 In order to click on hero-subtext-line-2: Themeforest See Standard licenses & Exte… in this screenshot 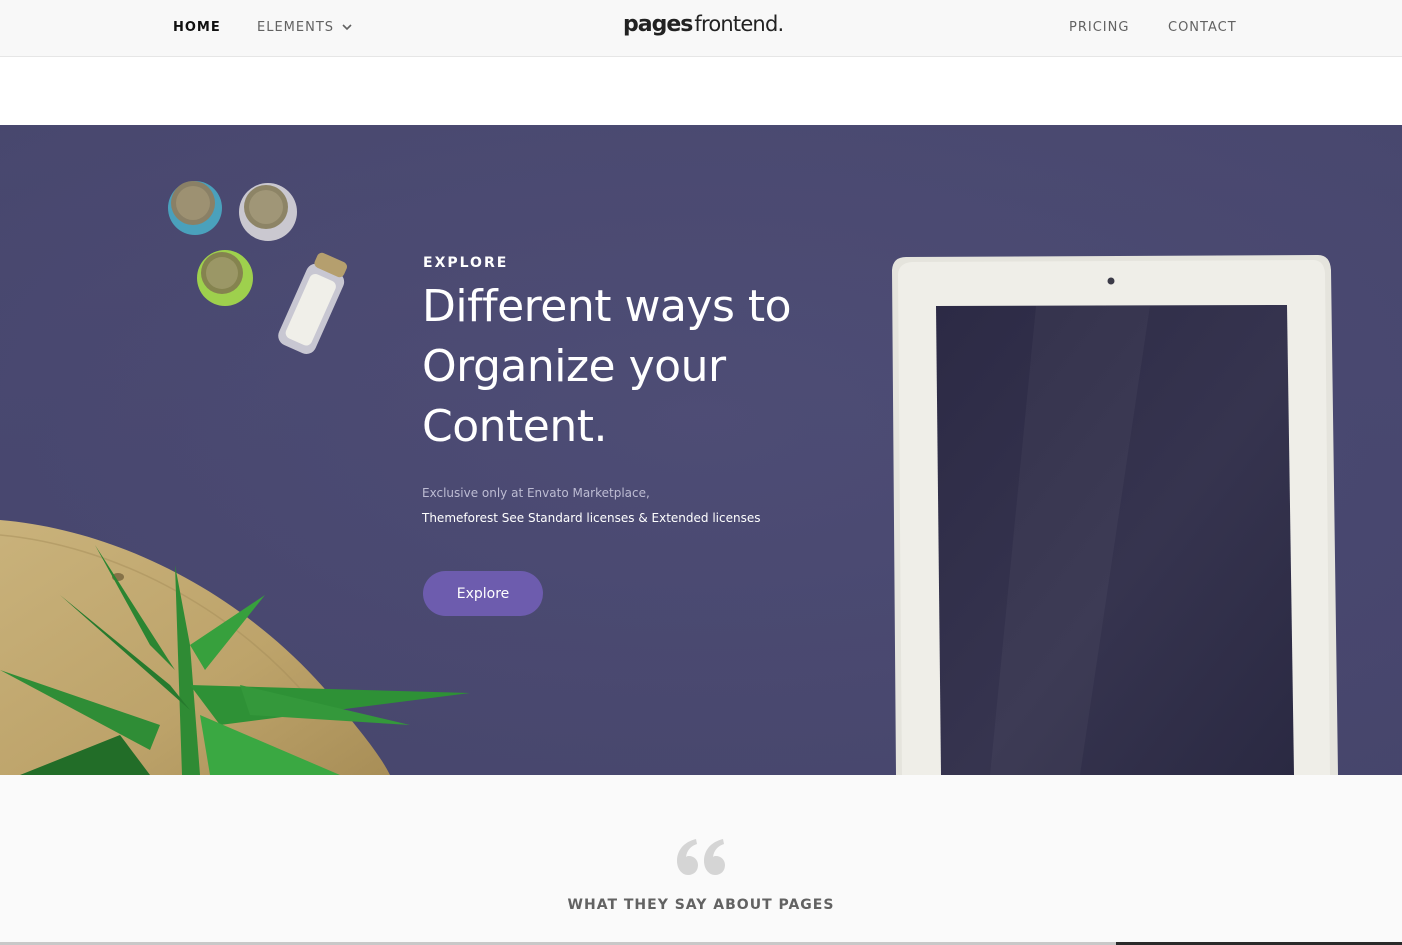, I will do `click(591, 518)`.